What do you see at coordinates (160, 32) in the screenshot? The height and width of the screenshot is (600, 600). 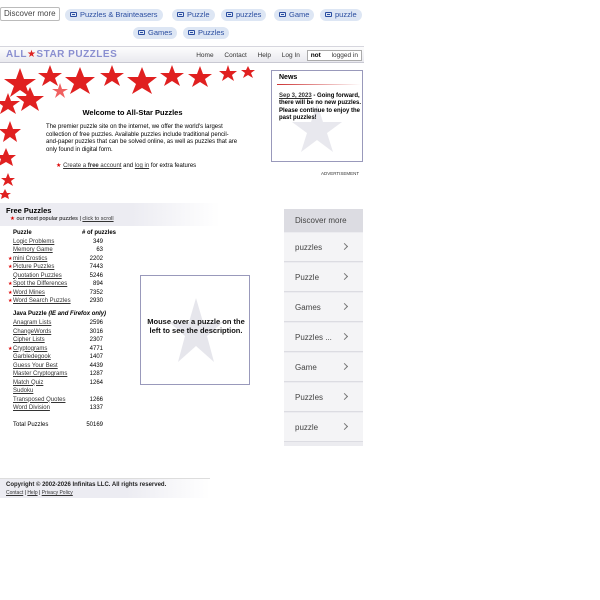 I see `chip-label: Games` at bounding box center [160, 32].